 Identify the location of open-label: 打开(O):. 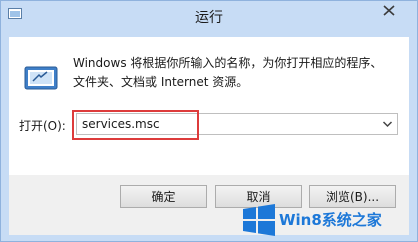
(42, 126).